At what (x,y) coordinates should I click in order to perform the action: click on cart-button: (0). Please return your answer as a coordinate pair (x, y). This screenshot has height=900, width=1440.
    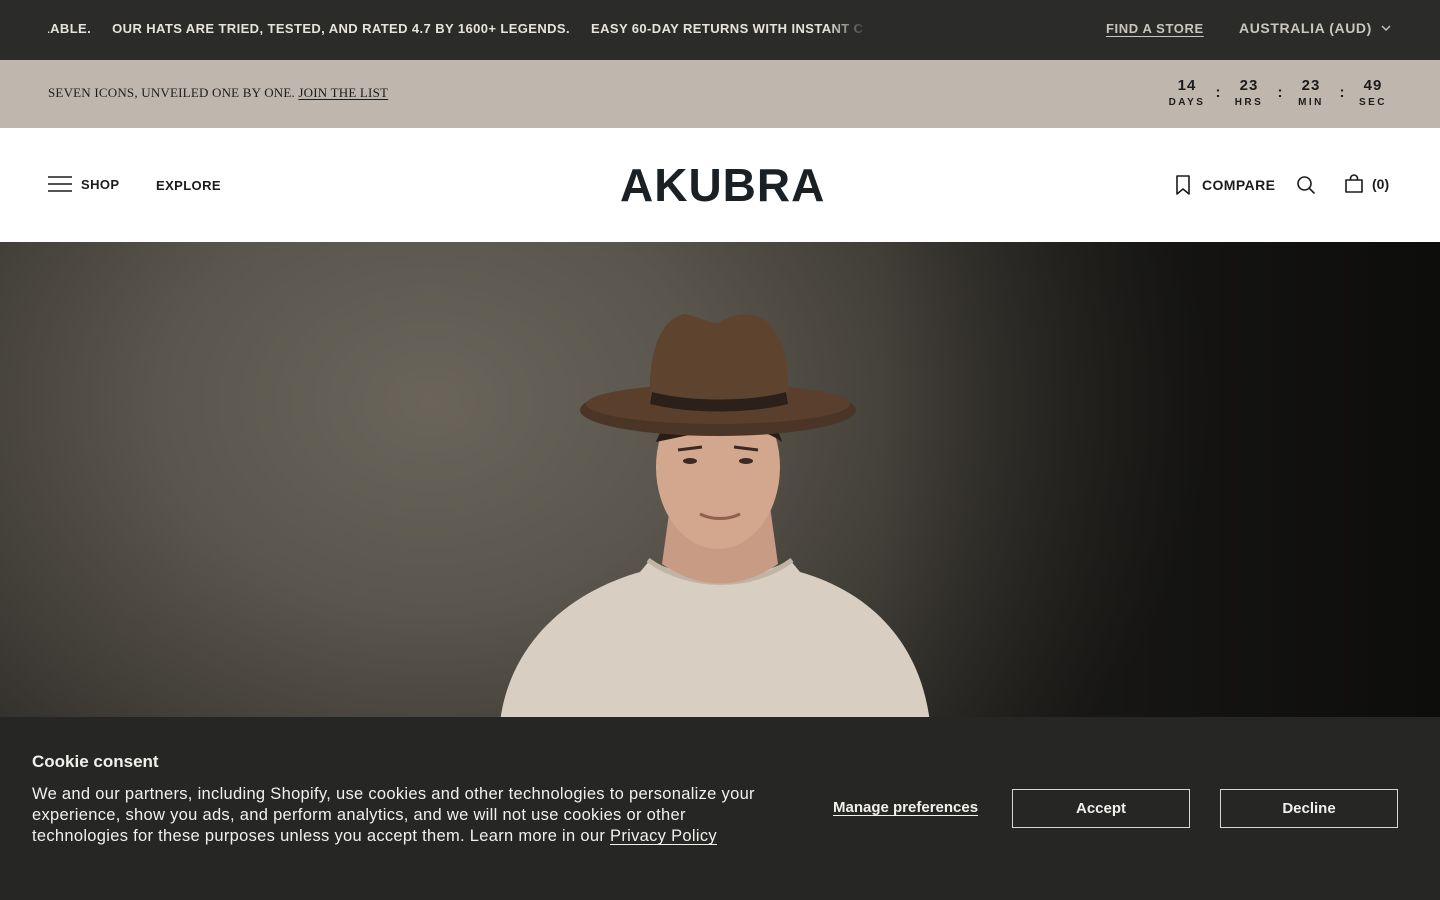
    Looking at the image, I should click on (1366, 184).